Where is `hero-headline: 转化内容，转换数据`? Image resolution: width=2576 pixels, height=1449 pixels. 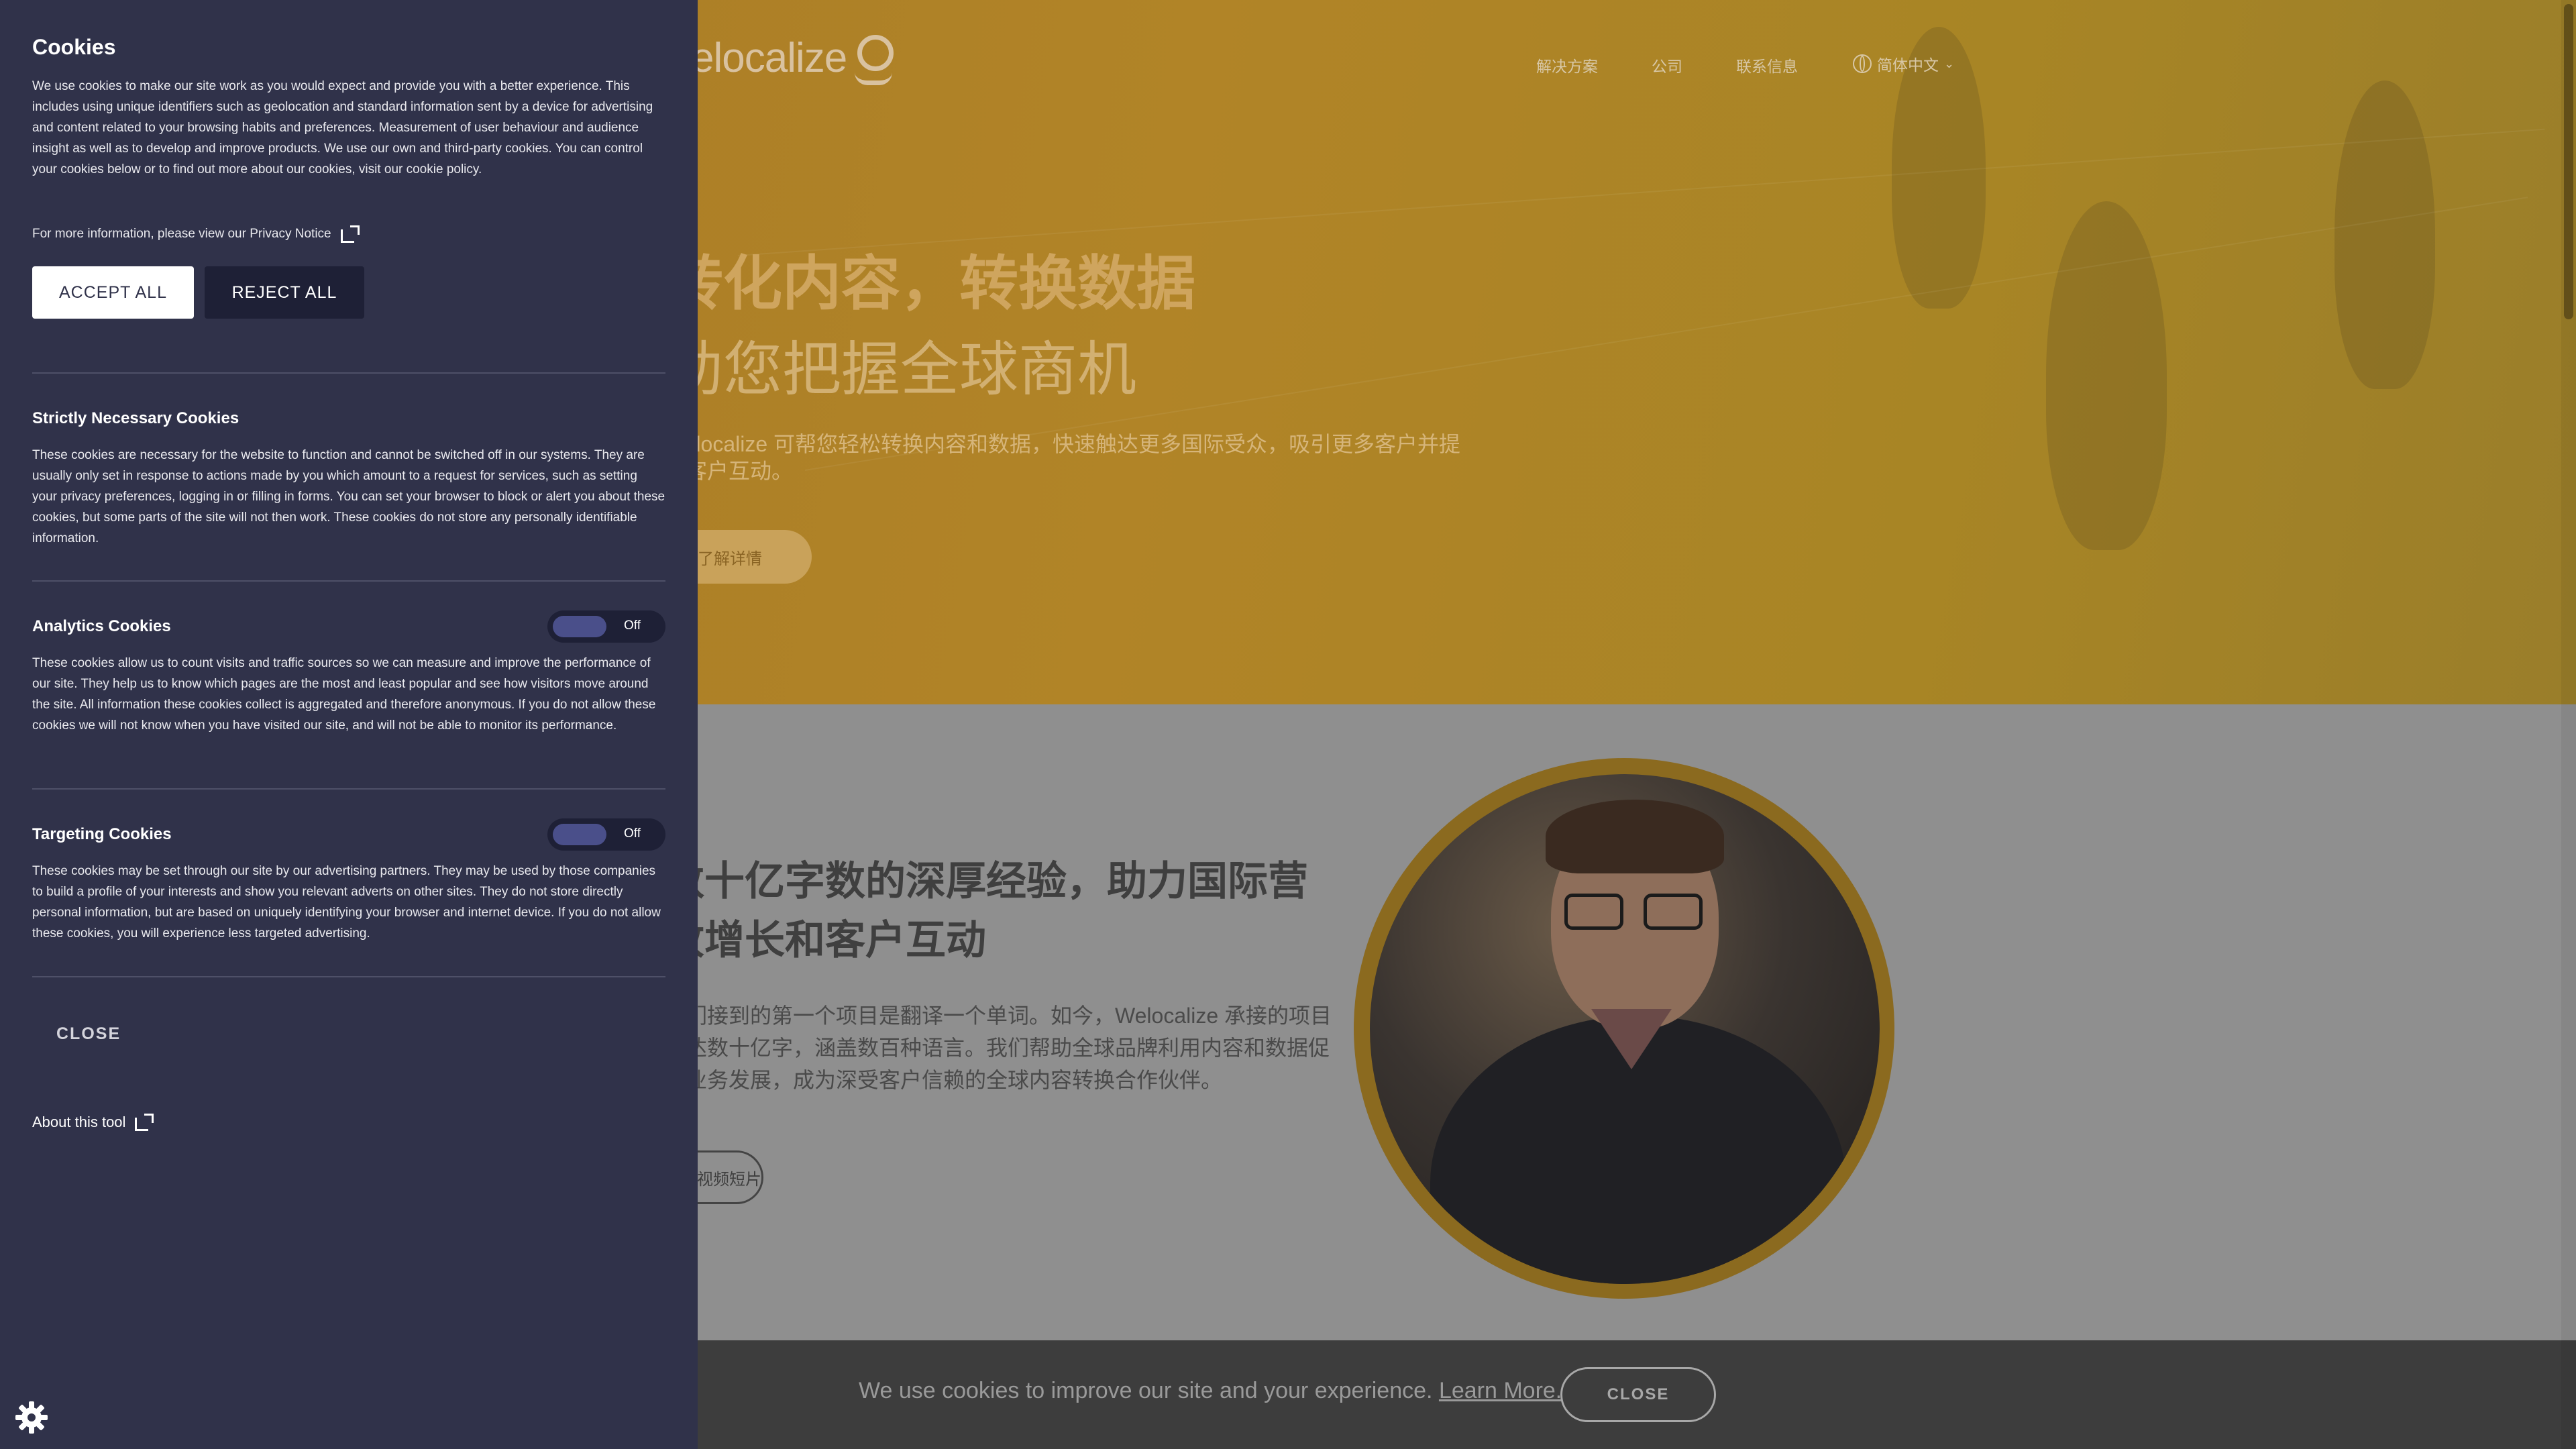 hero-headline: 转化内容，转换数据 is located at coordinates (930, 283).